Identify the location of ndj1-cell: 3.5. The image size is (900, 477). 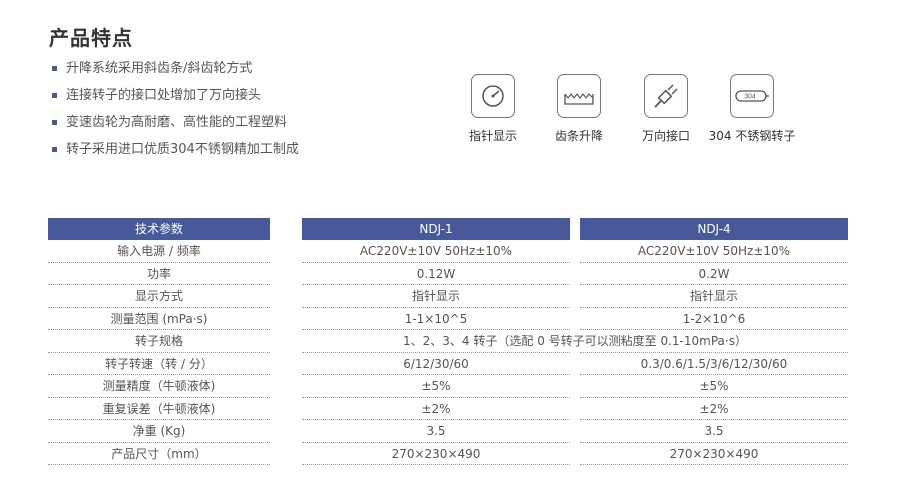
(436, 431).